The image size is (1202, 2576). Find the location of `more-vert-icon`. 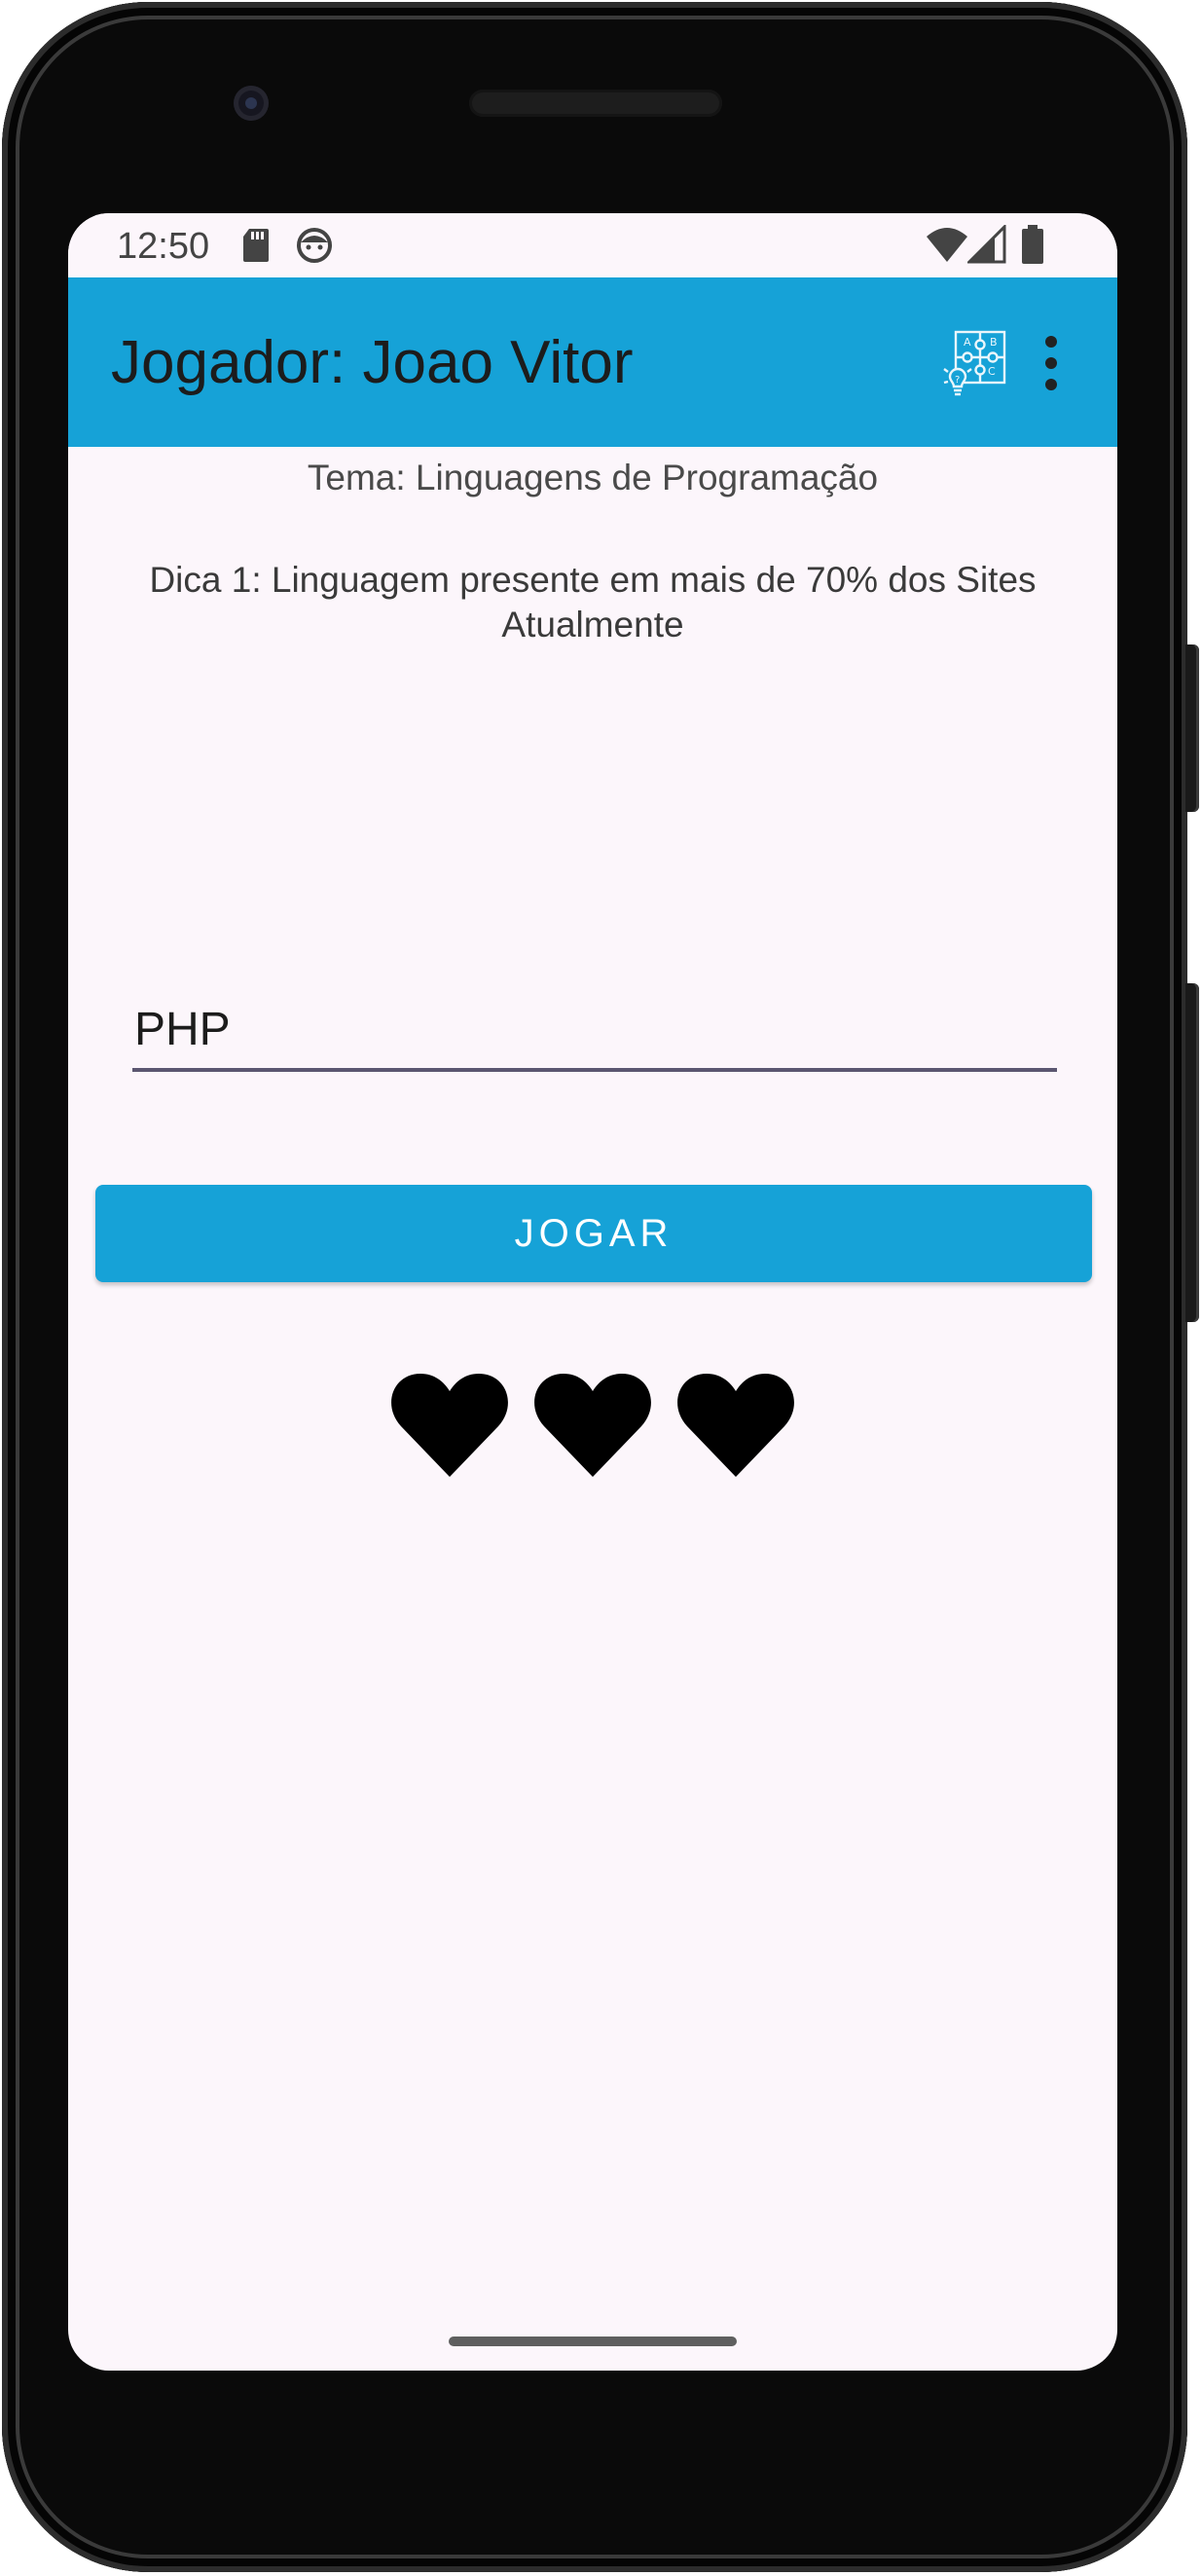

more-vert-icon is located at coordinates (1051, 363).